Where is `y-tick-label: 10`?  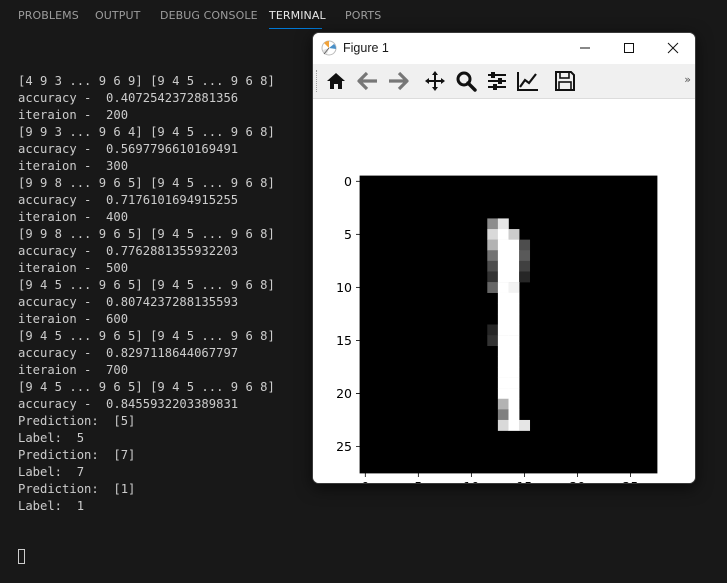 y-tick-label: 10 is located at coordinates (344, 287).